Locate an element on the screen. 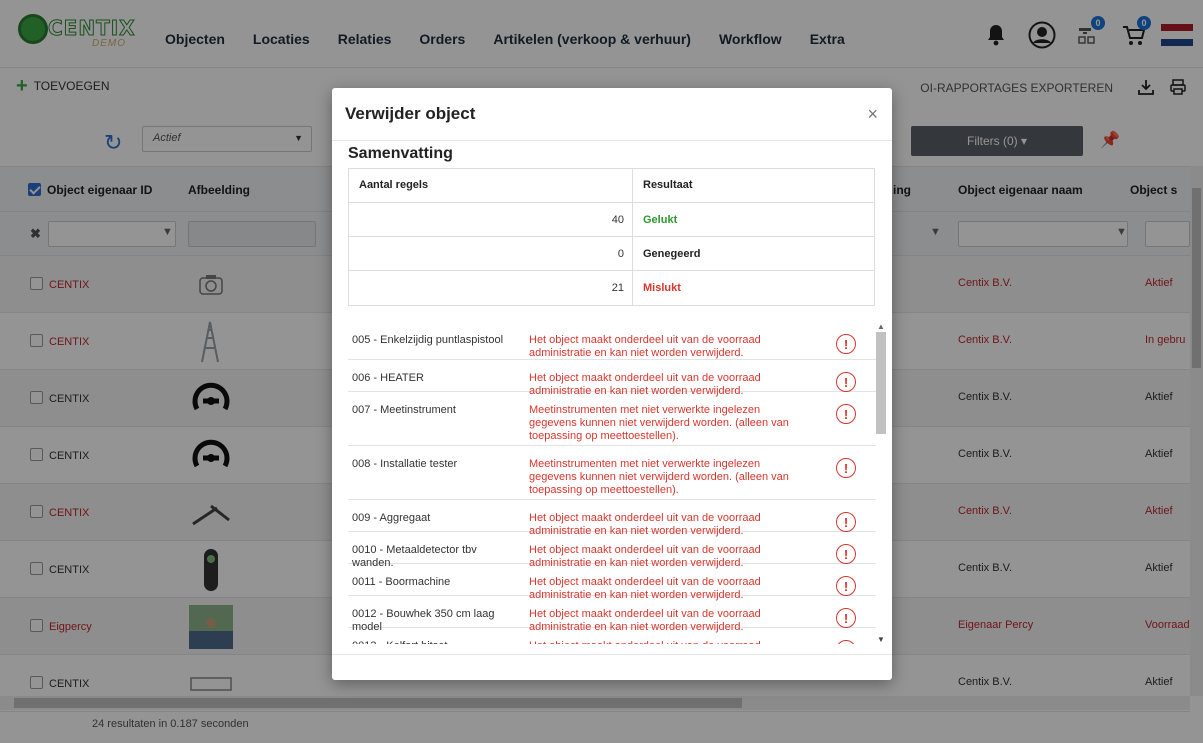 This screenshot has height=743, width=1203. summary-count: 21 is located at coordinates (617, 288).